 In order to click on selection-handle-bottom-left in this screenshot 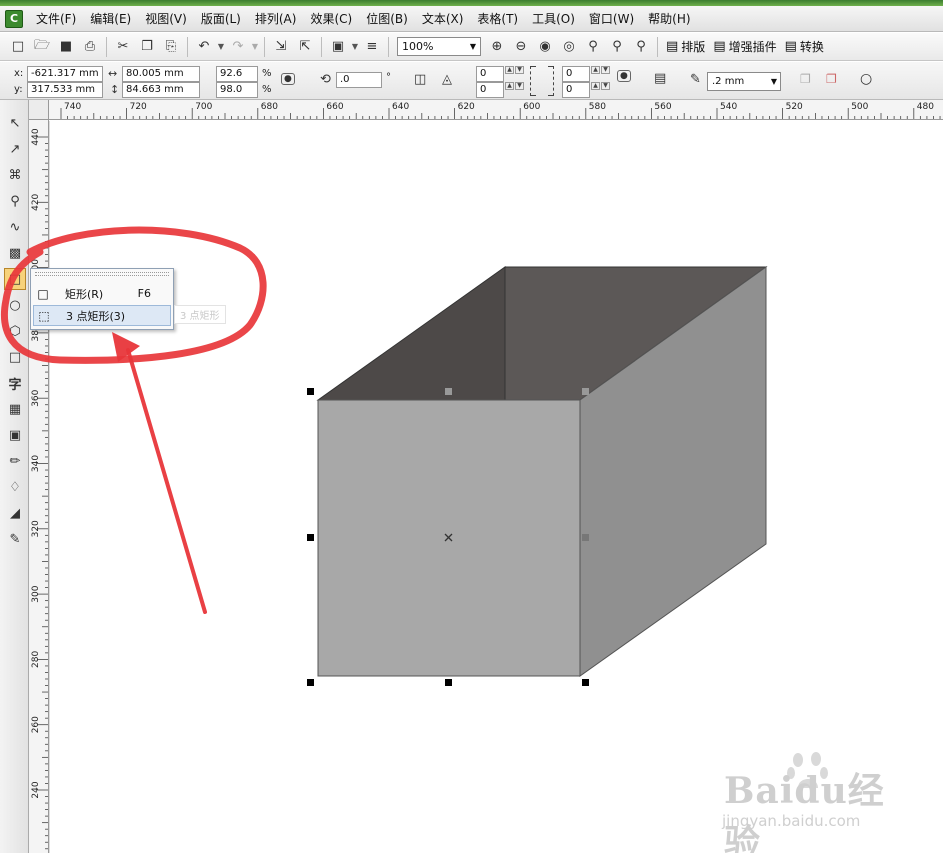, I will do `click(310, 682)`.